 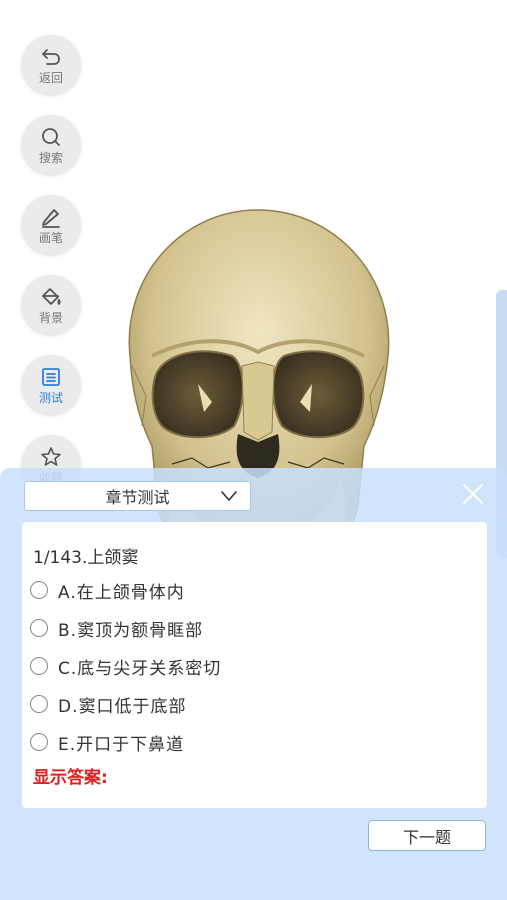 What do you see at coordinates (50, 78) in the screenshot?
I see `back-label: 返回` at bounding box center [50, 78].